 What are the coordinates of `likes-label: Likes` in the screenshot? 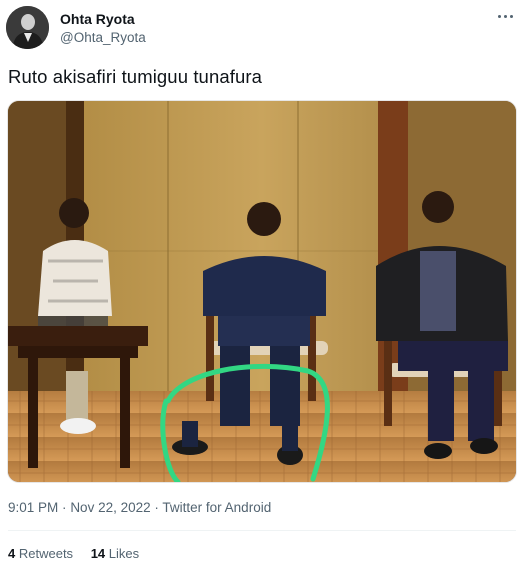 It's located at (124, 553).